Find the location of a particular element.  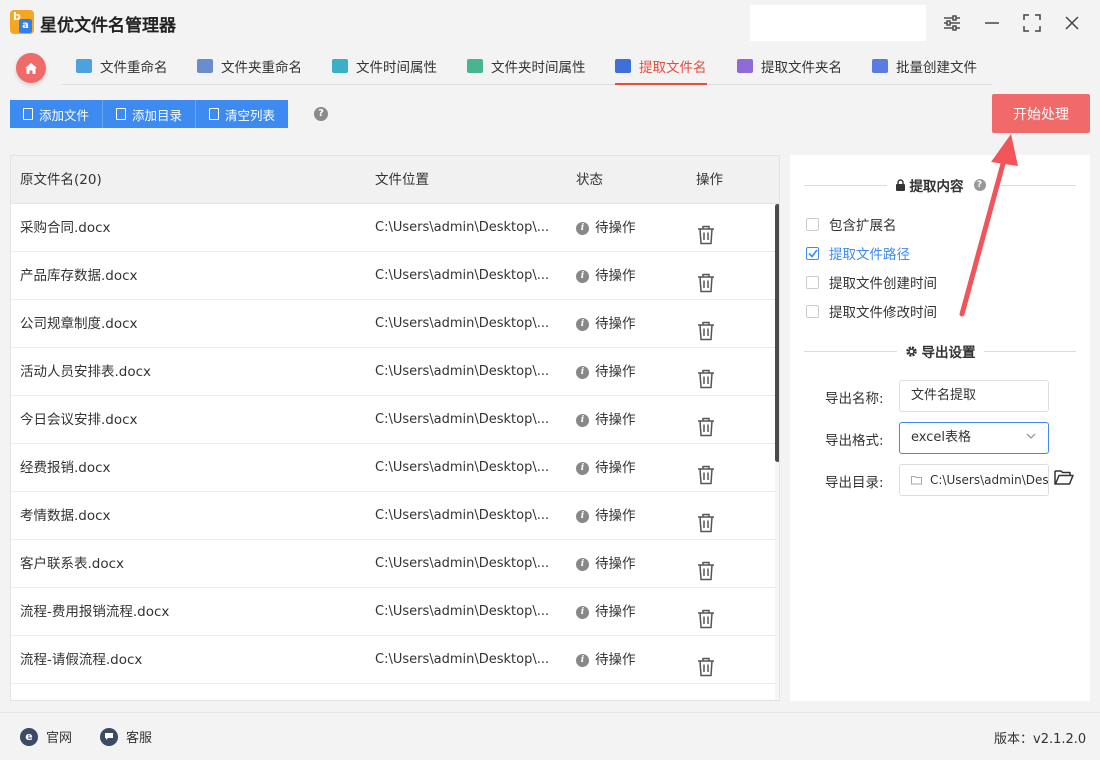

table-scrollbar is located at coordinates (777, 452).